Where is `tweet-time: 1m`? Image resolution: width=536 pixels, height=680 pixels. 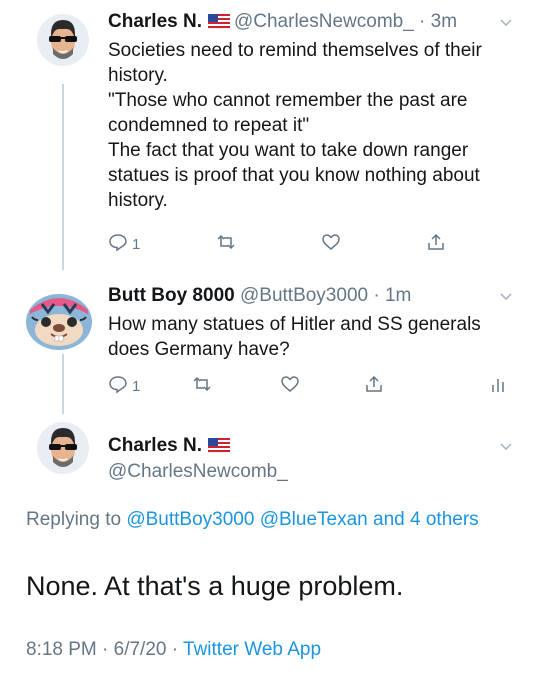 tweet-time: 1m is located at coordinates (398, 295).